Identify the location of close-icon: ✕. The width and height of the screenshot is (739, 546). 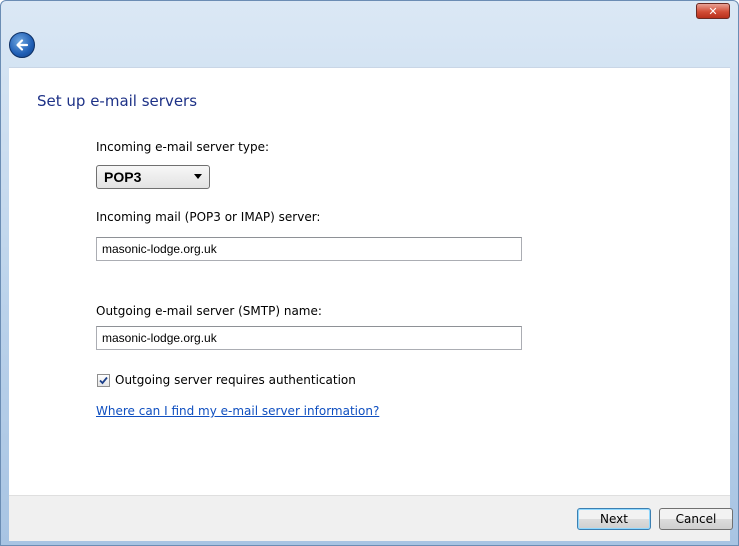
(713, 11).